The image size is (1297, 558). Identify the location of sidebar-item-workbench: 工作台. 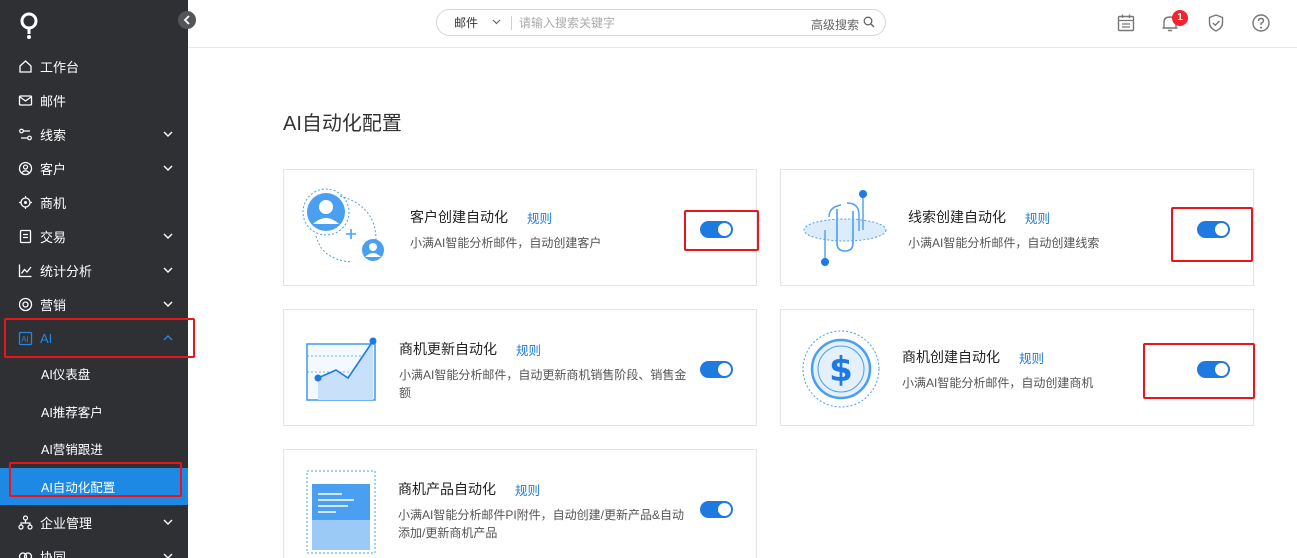
(94, 66).